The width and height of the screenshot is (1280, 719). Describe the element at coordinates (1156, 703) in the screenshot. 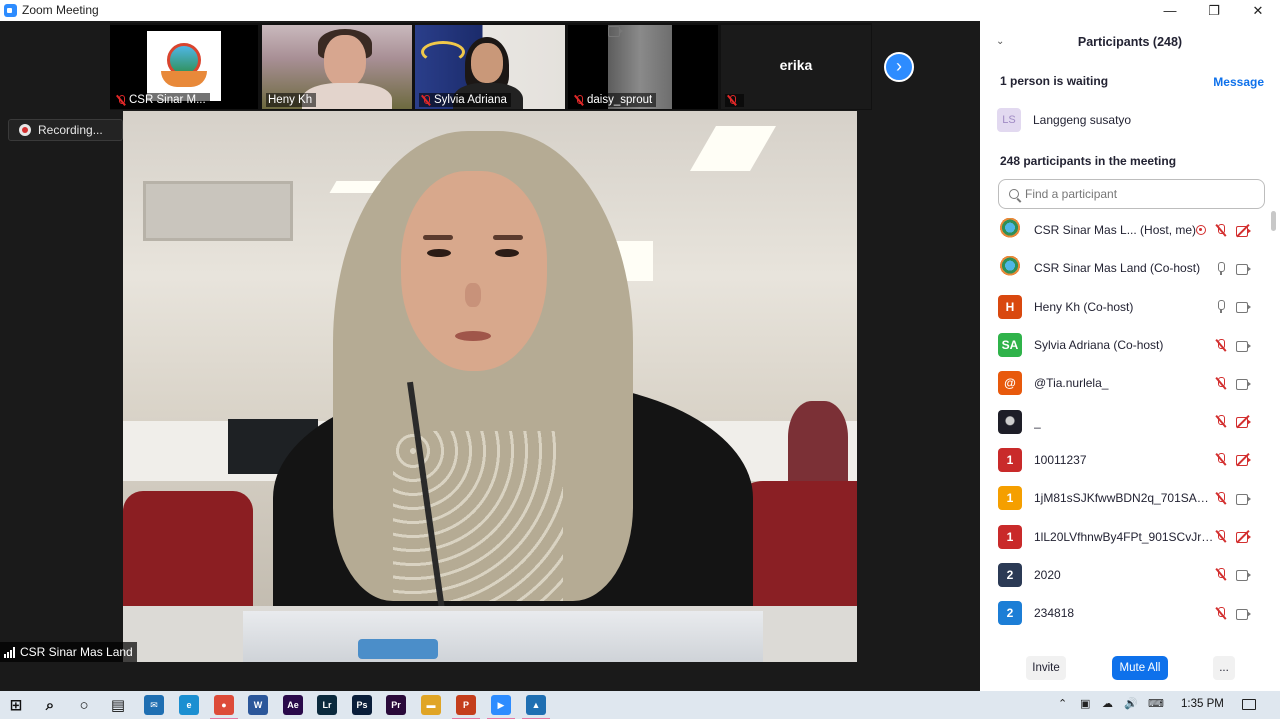

I see `tray-icon: ⌨` at that location.